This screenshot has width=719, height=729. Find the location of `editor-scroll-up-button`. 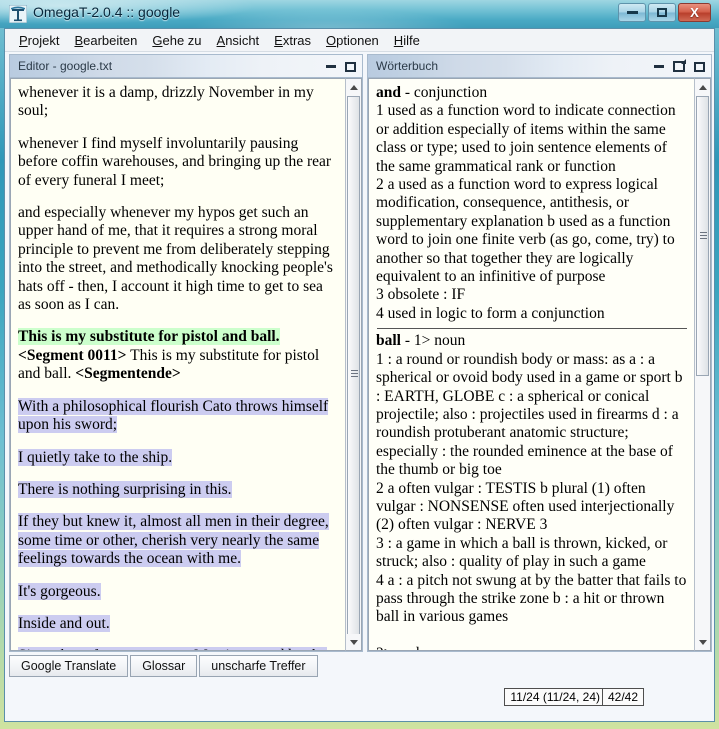

editor-scroll-up-button is located at coordinates (353, 87).